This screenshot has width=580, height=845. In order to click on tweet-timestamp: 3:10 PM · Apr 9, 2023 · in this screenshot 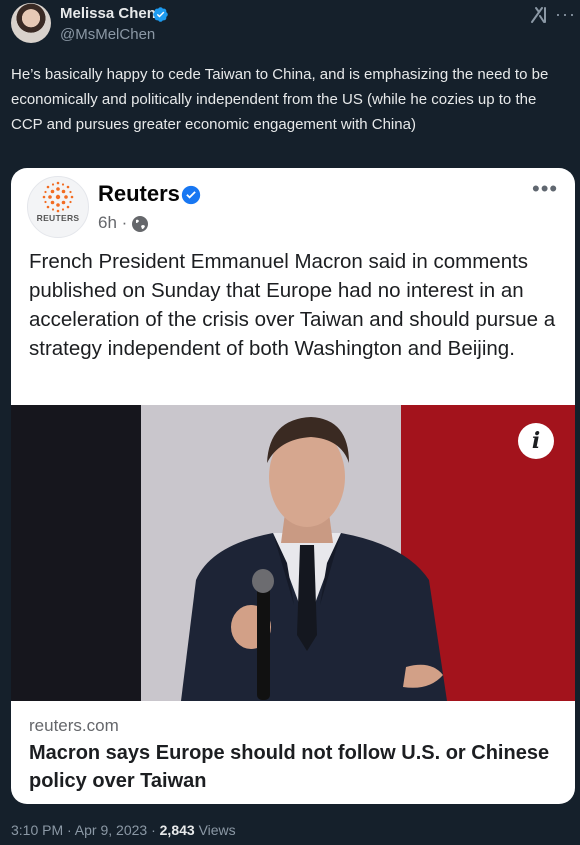, I will do `click(83, 830)`.